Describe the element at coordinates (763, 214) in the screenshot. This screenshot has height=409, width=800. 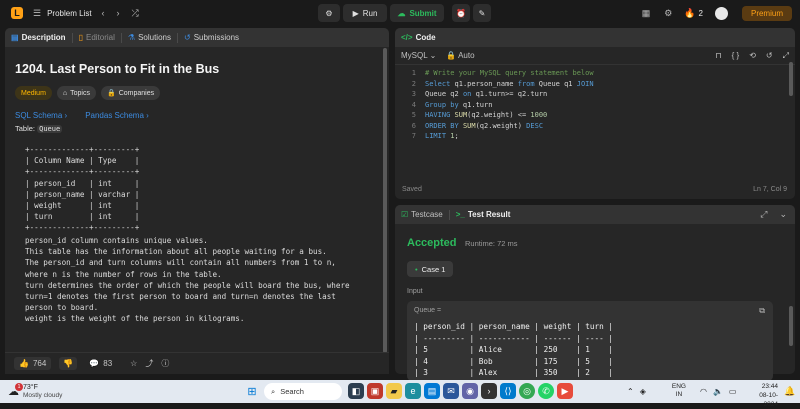
I see `expand-icon: ⤢` at that location.